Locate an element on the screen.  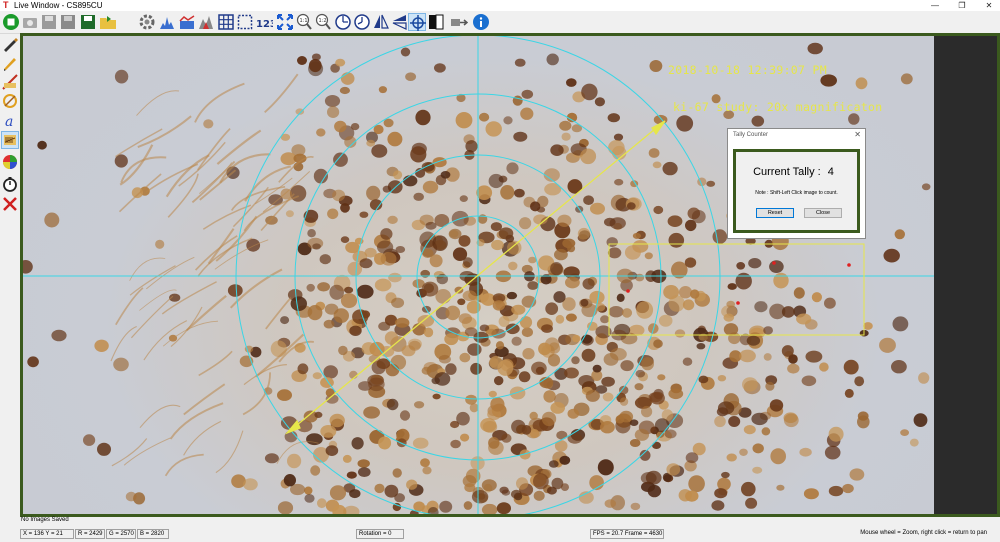
svg-text: 1:2 is located at coordinates (323, 21).